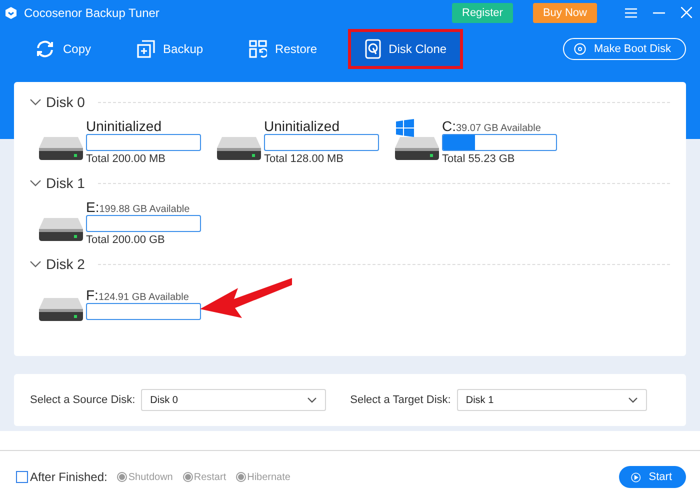  Describe the element at coordinates (233, 400) in the screenshot. I see `source-disk-dropdown: Disk 0` at that location.